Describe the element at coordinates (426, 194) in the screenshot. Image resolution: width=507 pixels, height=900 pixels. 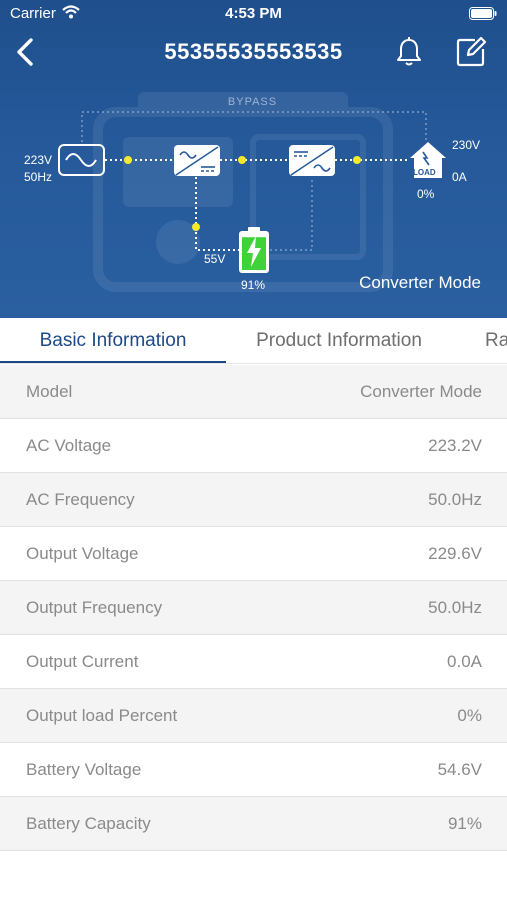
I see `load-percent: 0%` at that location.